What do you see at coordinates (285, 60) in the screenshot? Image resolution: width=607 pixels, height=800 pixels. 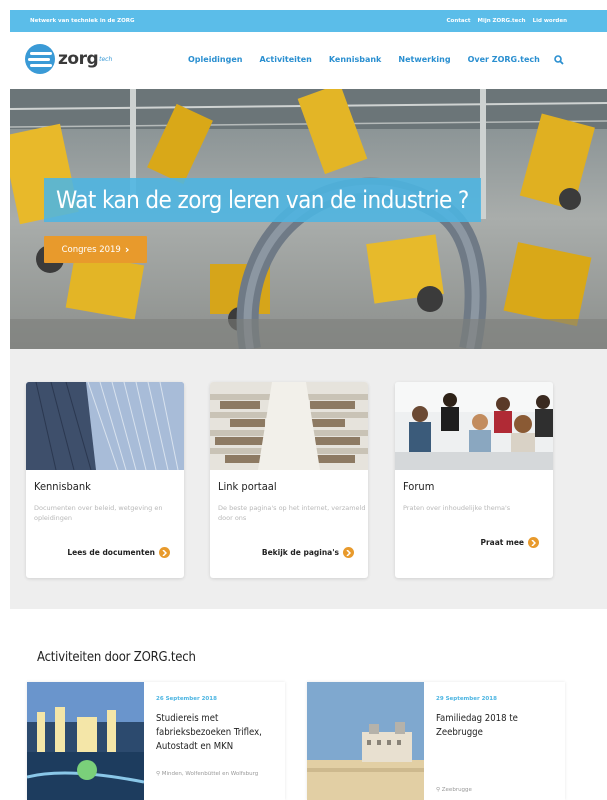 I see `nav-activiteiten: Activiteiten` at bounding box center [285, 60].